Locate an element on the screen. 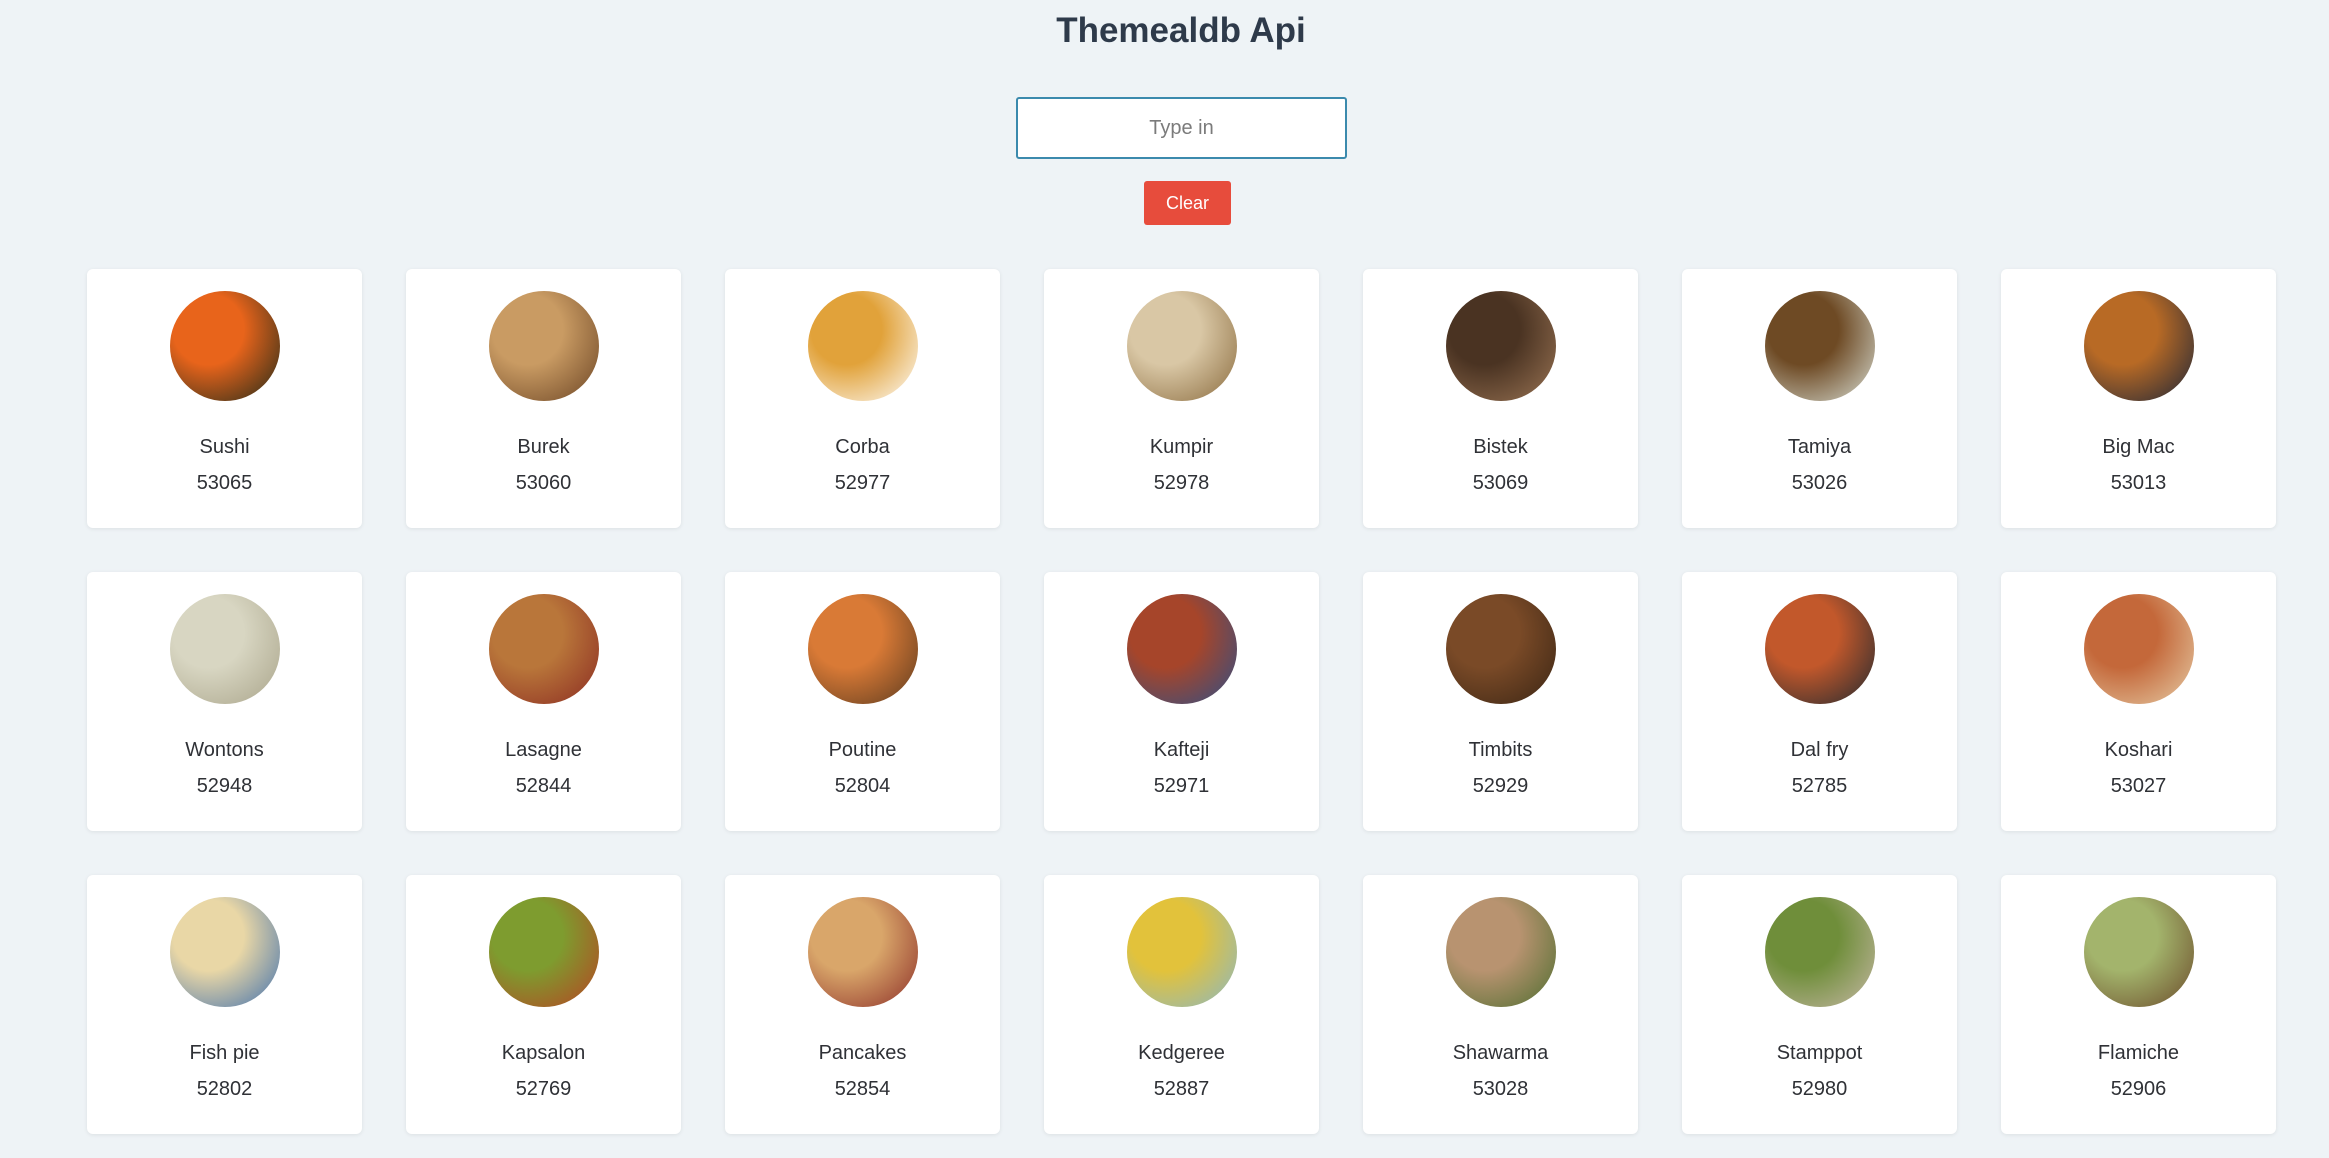 This screenshot has height=1158, width=2329. meal-name: Flamiche is located at coordinates (2138, 1053).